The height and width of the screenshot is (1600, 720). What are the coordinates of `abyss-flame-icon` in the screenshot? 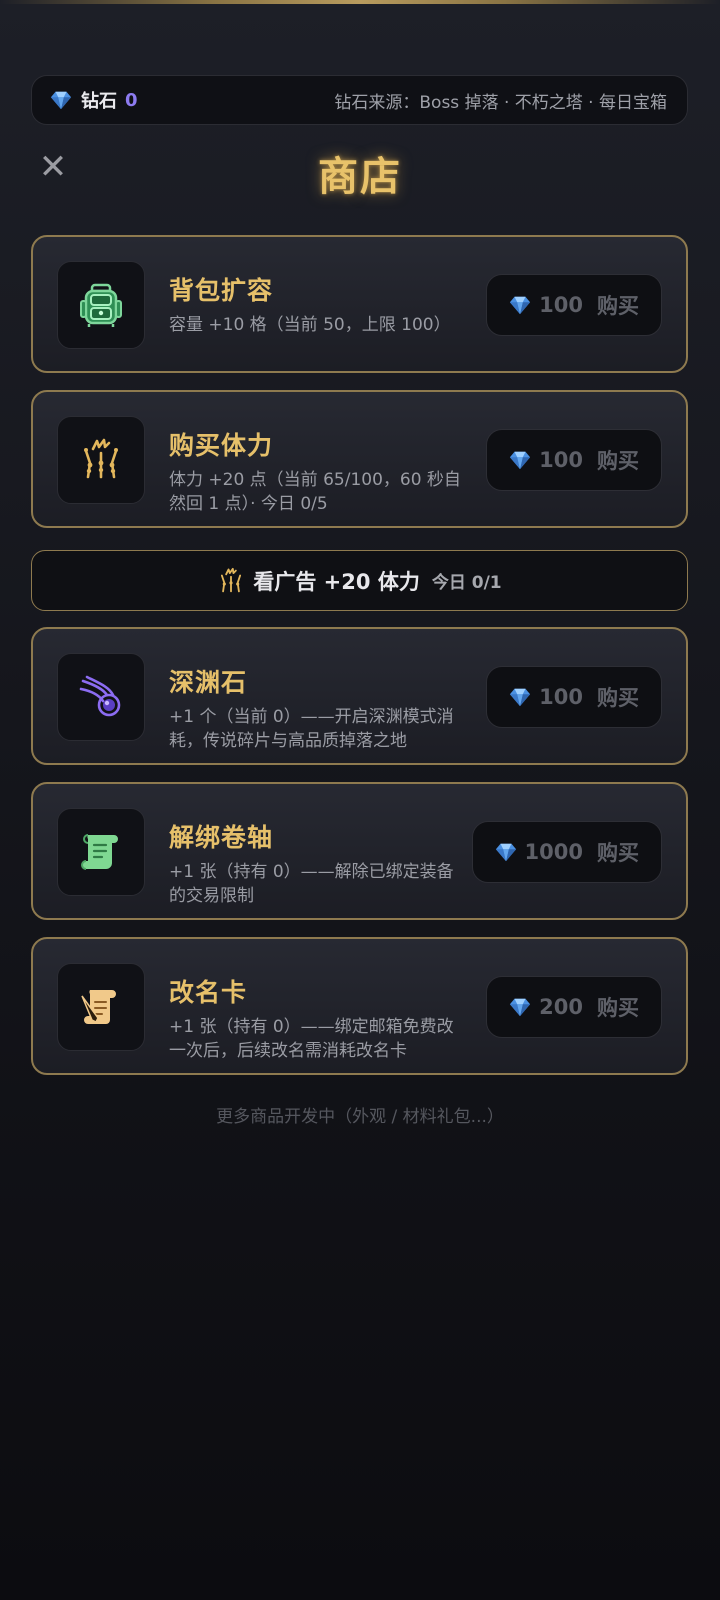 It's located at (100, 696).